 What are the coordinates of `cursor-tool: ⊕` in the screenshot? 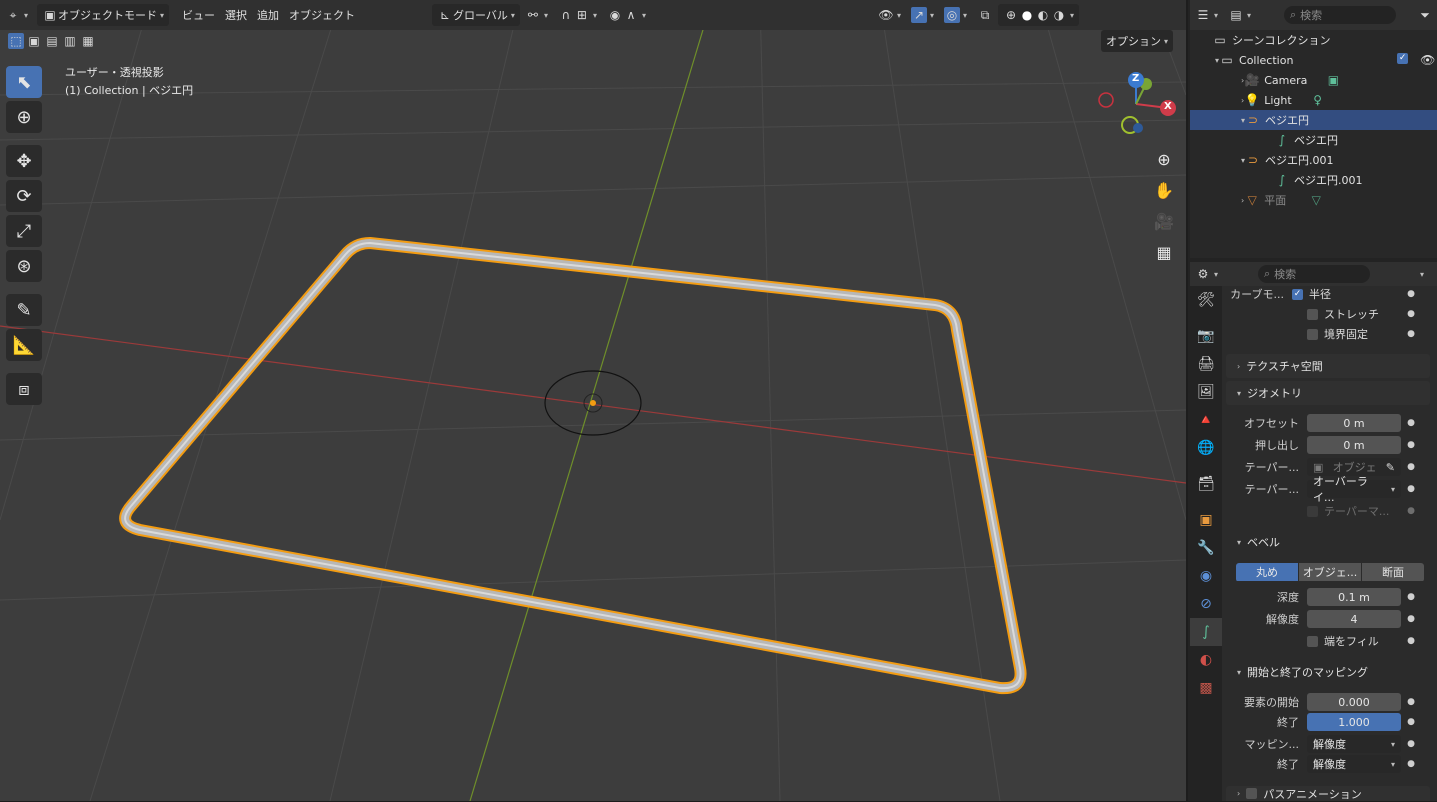 It's located at (24, 117).